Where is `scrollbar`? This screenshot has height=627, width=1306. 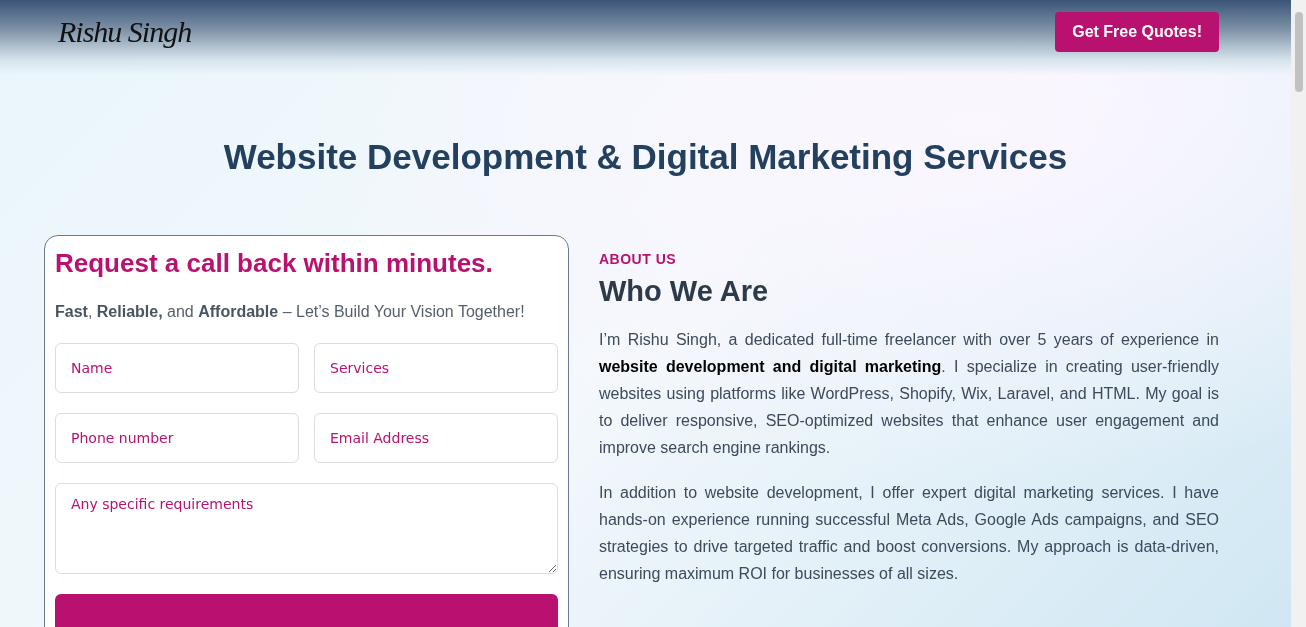 scrollbar is located at coordinates (1298, 313).